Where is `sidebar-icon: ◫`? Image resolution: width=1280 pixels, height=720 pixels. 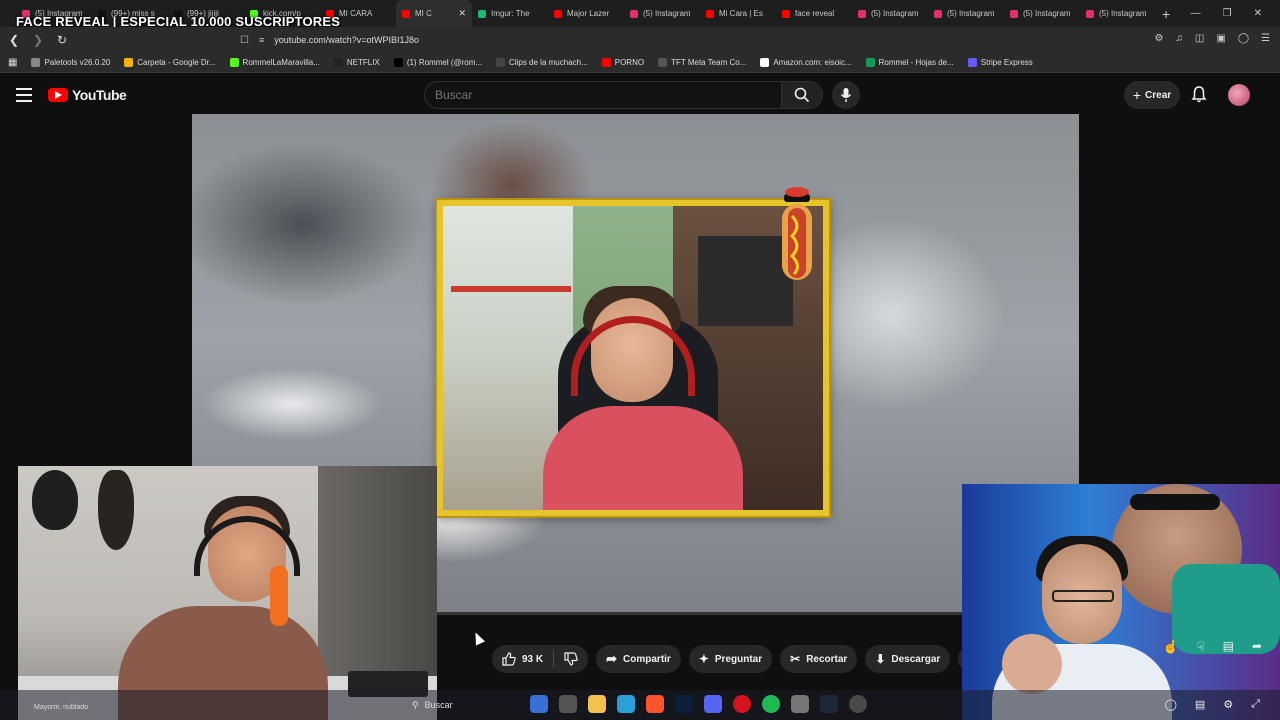
sidebar-icon: ◫ is located at coordinates (1199, 38).